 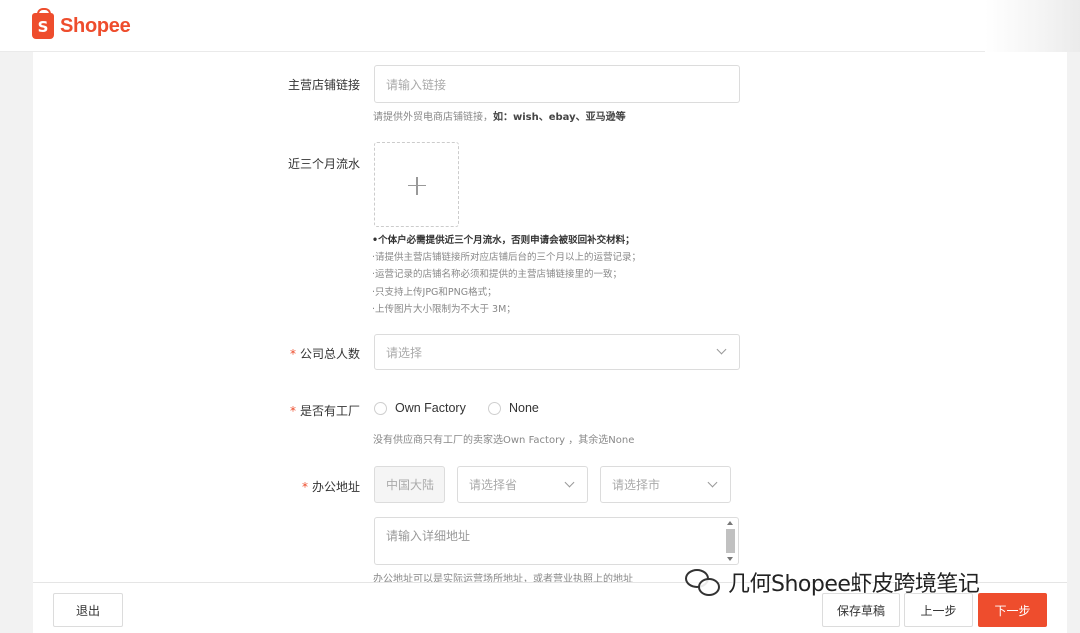 What do you see at coordinates (323, 85) in the screenshot?
I see `shop-link-label: 主营店铺链接` at bounding box center [323, 85].